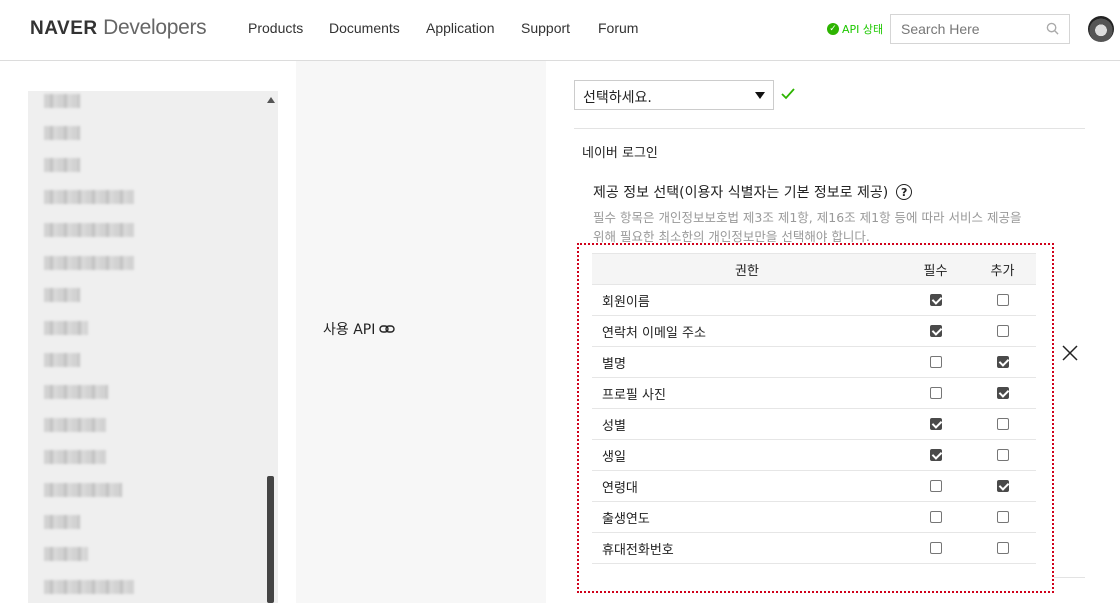 This screenshot has height=603, width=1120. I want to click on table-row: 휴대전화번호, so click(814, 548).